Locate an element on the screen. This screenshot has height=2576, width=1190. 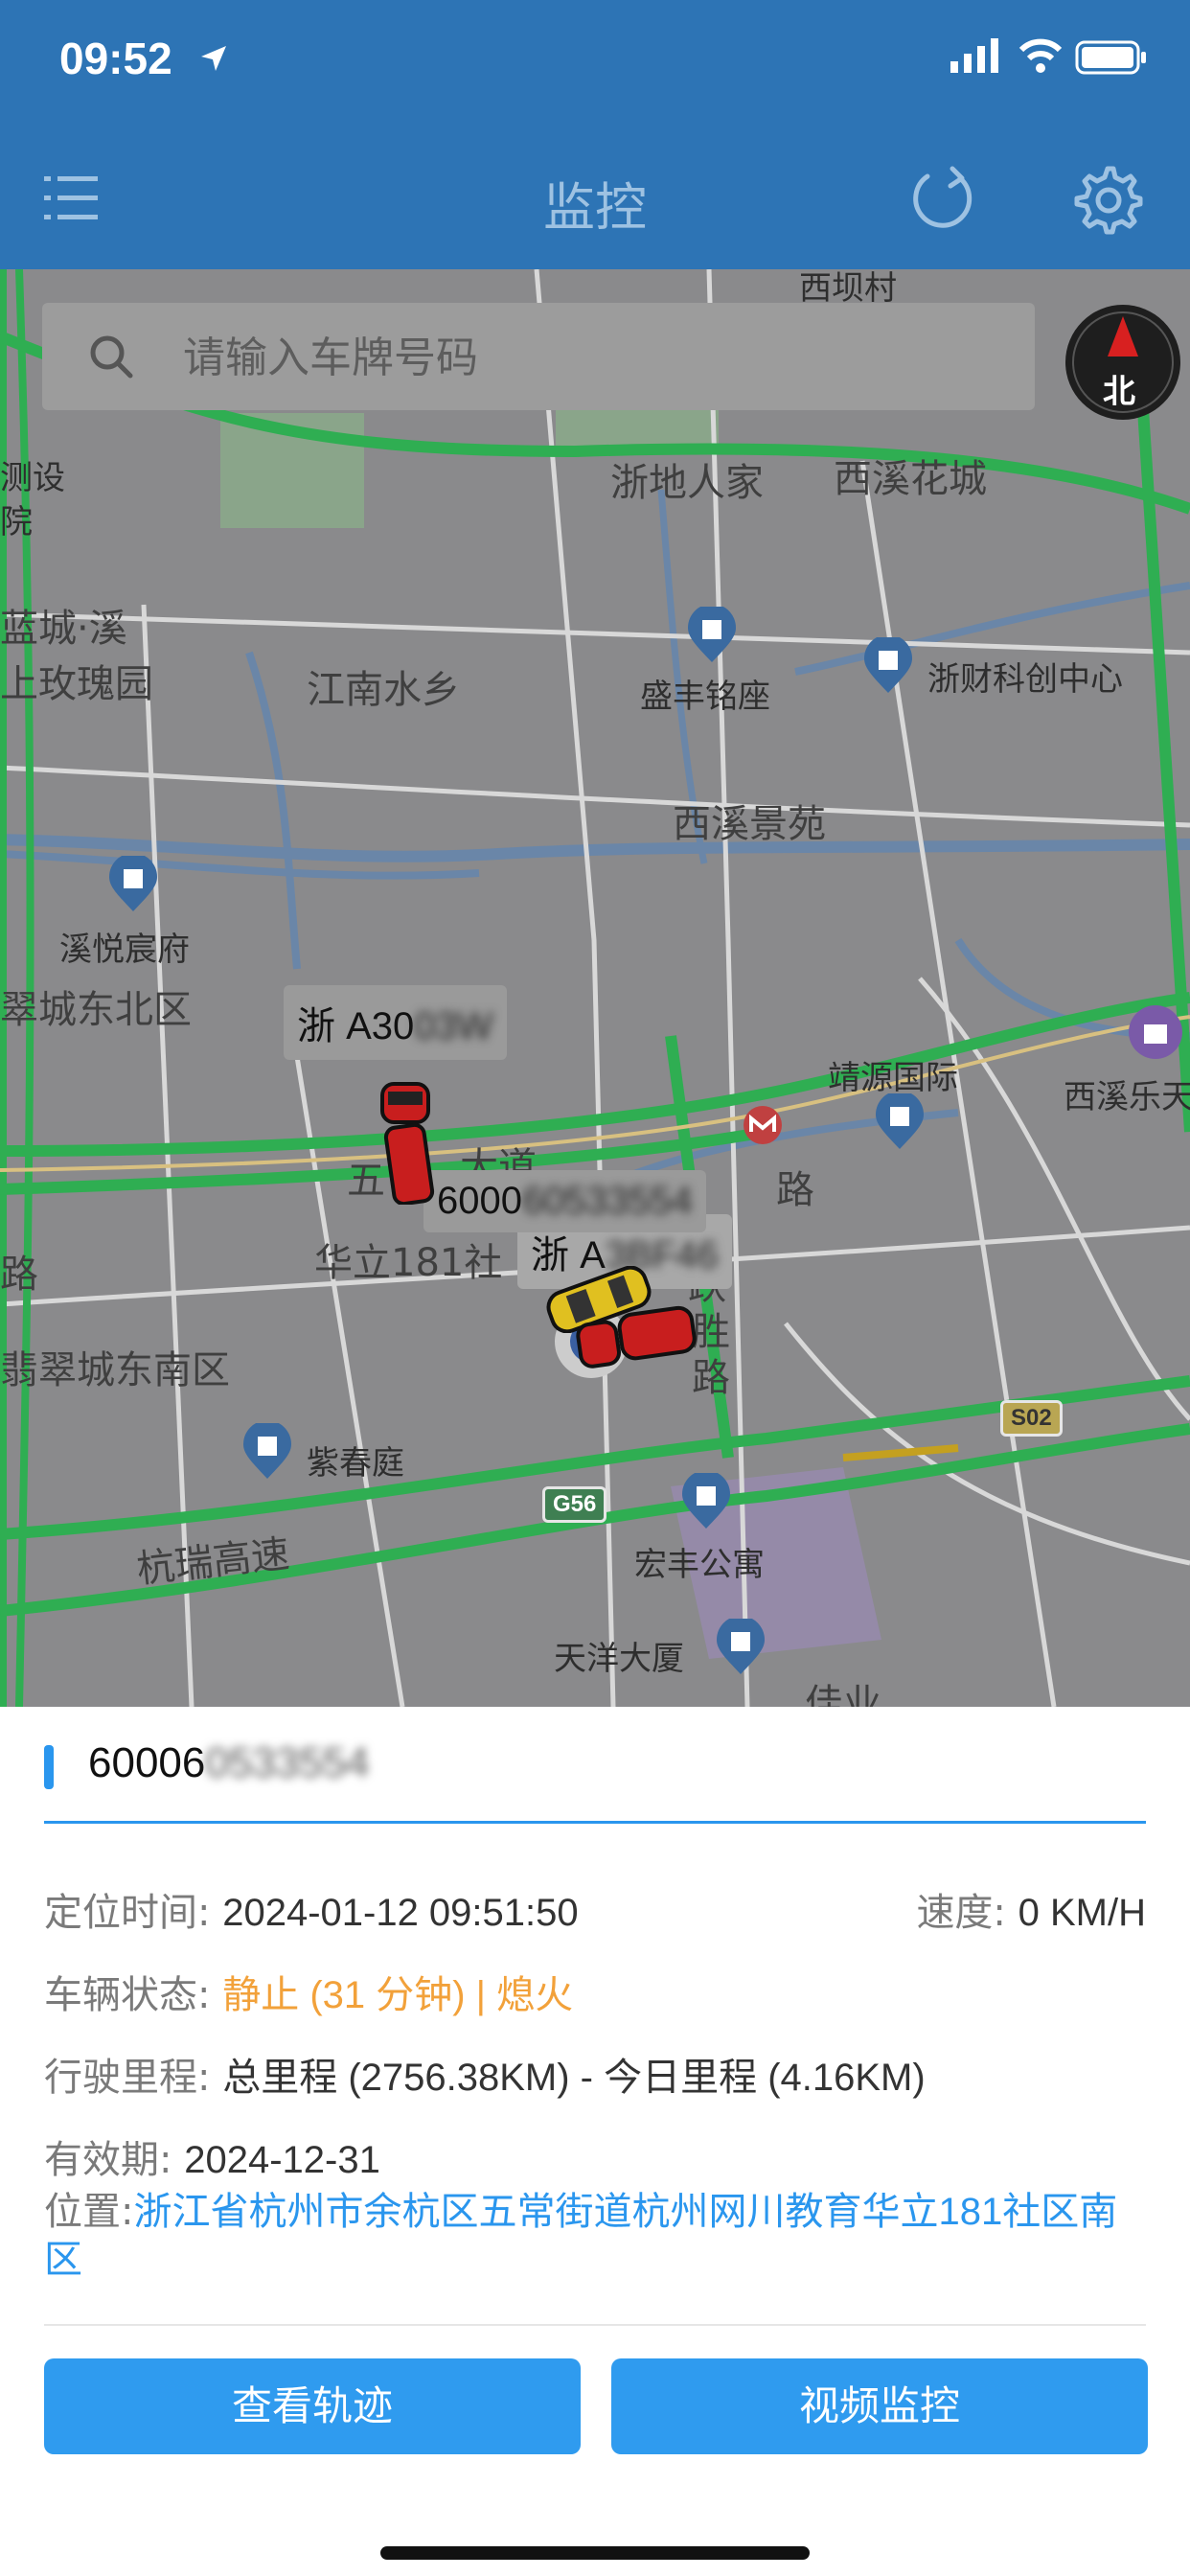
view-track-button: 查看轨迹 is located at coordinates (312, 2406).